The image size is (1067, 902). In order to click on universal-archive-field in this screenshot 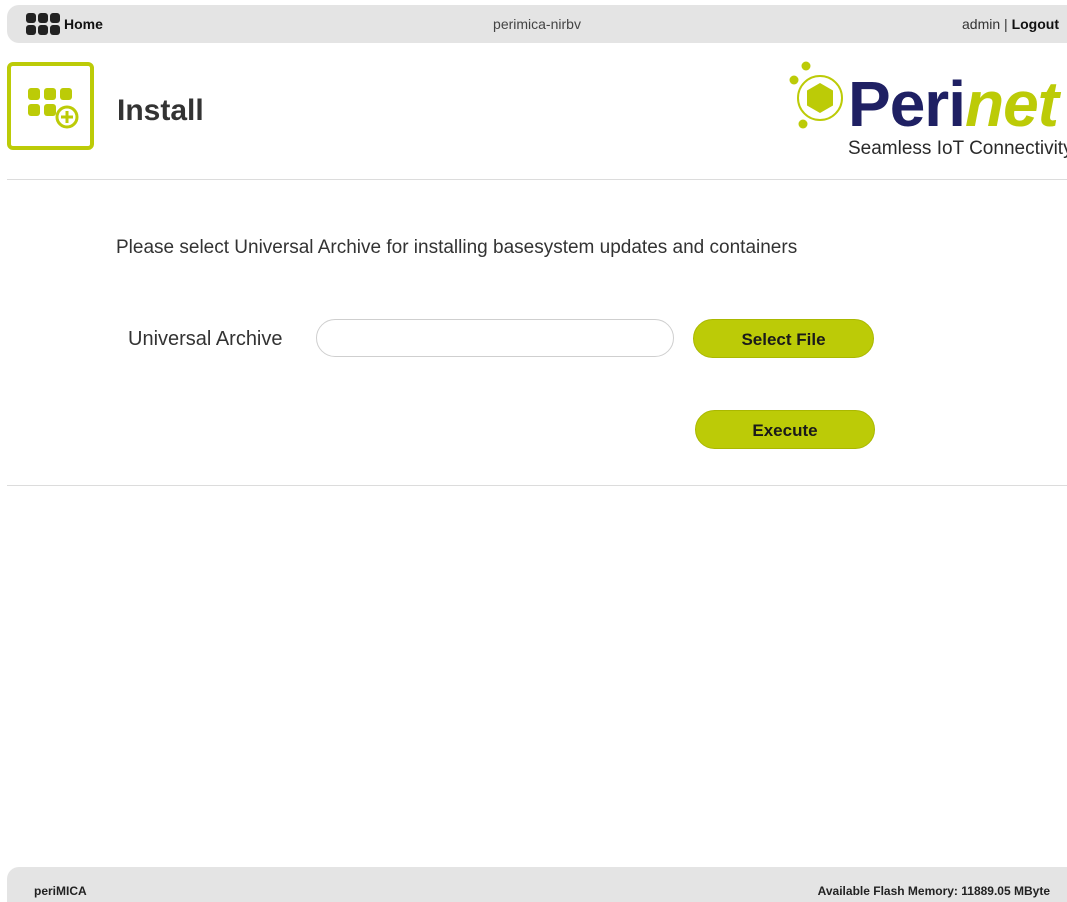, I will do `click(495, 338)`.